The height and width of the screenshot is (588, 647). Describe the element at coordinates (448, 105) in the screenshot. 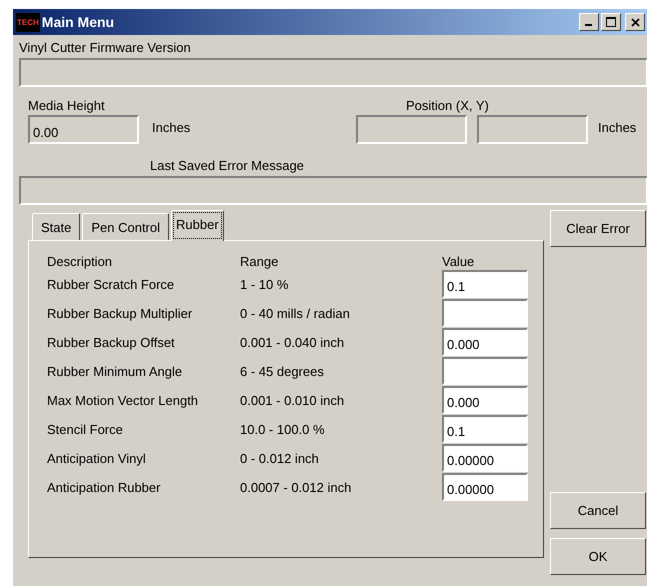

I see `position-label: Position (X, Y)` at that location.